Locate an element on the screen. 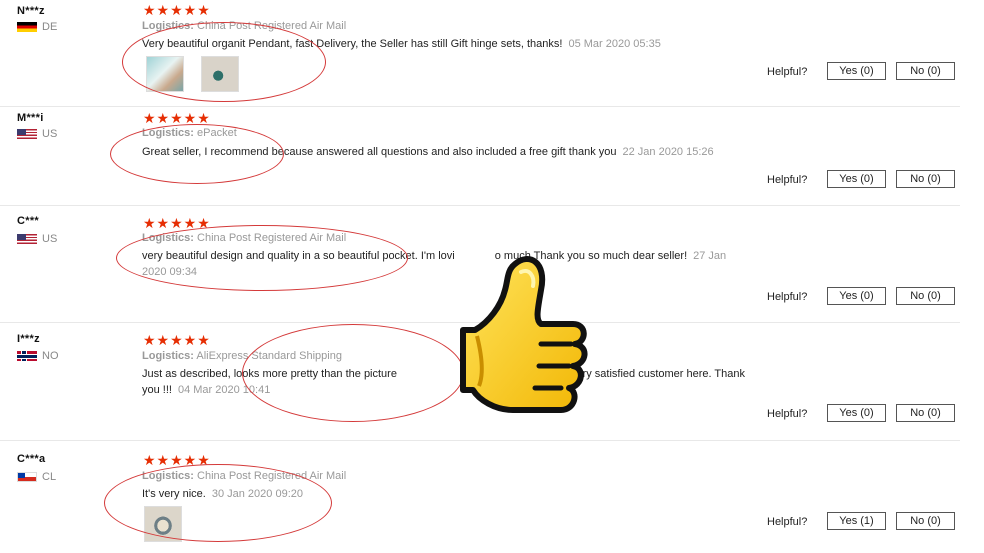 The height and width of the screenshot is (553, 984). review-body-line2: you !!! is located at coordinates (157, 390).